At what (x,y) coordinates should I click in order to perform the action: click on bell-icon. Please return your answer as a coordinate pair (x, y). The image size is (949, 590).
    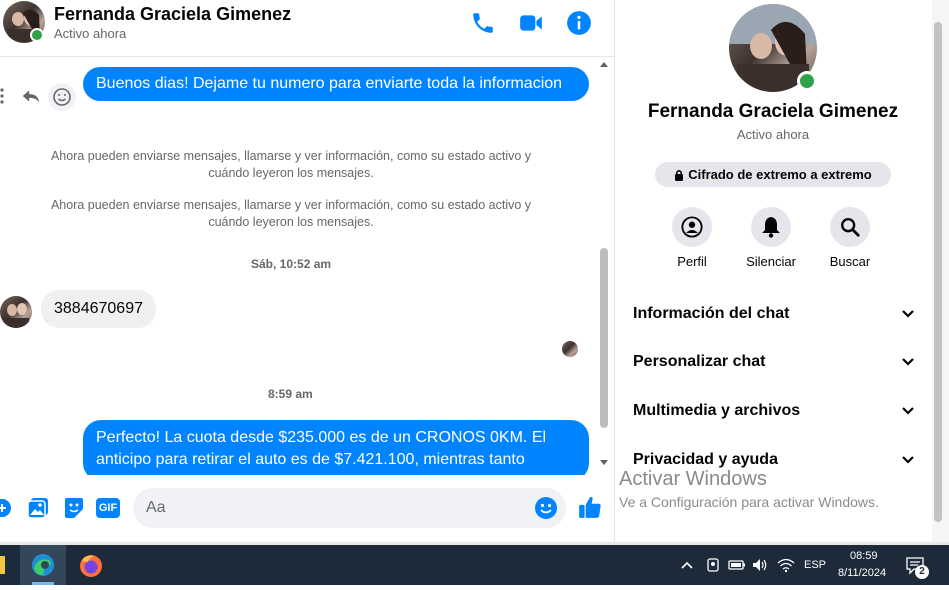
    Looking at the image, I should click on (771, 227).